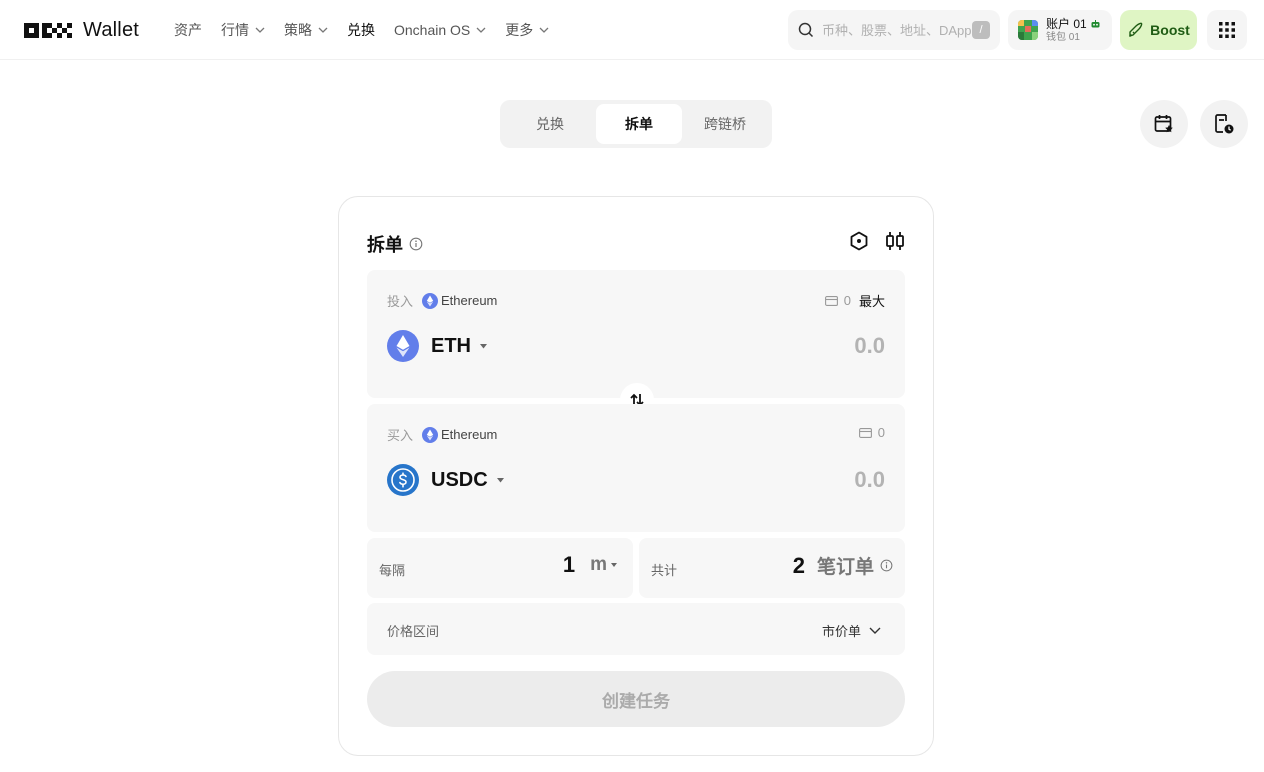  Describe the element at coordinates (1095, 23) in the screenshot. I see `robot-icon` at that location.